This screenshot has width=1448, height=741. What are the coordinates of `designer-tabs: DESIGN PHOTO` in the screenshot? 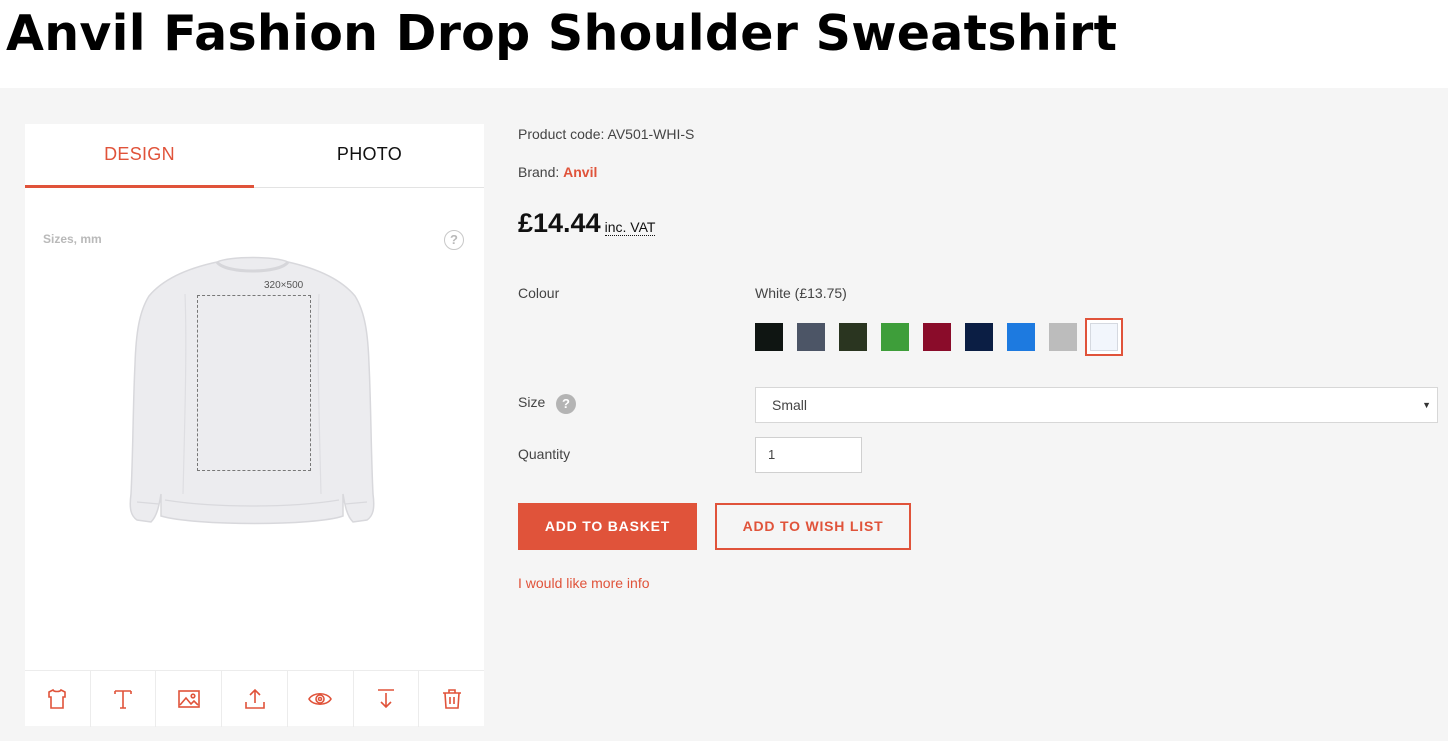 It's located at (254, 156).